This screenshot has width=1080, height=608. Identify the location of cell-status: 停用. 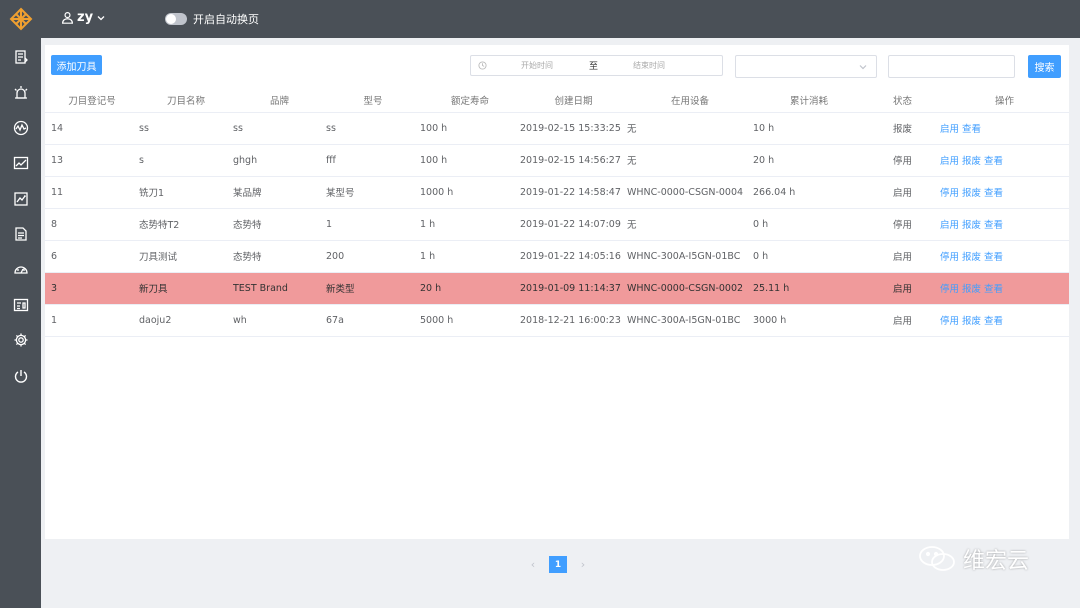
(902, 160).